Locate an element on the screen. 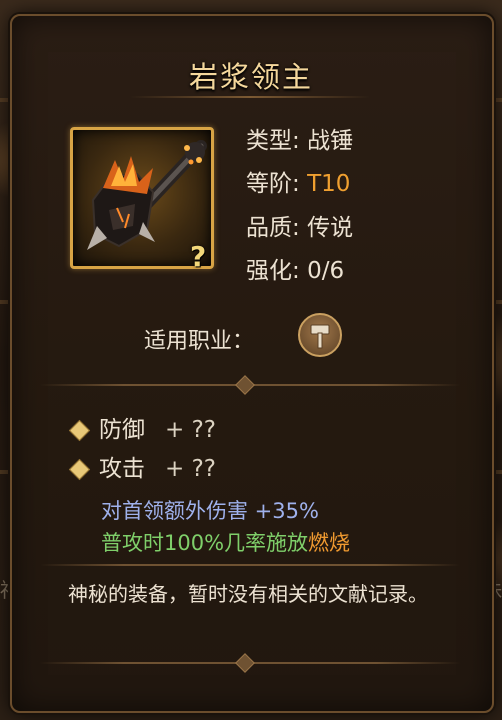 Image resolution: width=502 pixels, height=720 pixels. hammer-icon is located at coordinates (320, 335).